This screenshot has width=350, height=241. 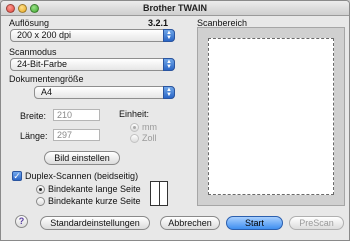 I want to click on binding-long-label: Bindekante lange Seite, so click(x=94, y=189).